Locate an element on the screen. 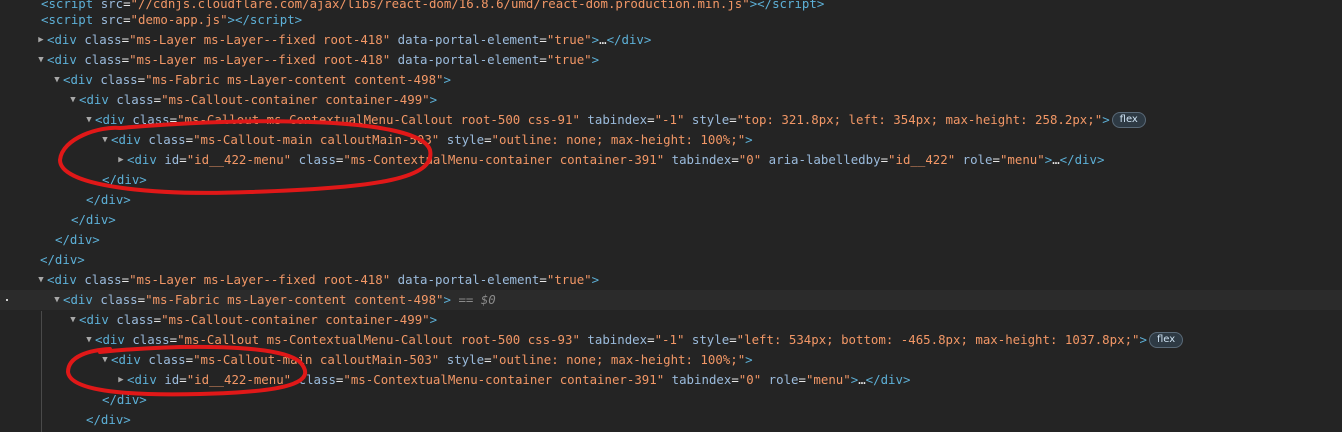  dom-node-code: <script src="demo-app.js"></script> is located at coordinates (172, 19).